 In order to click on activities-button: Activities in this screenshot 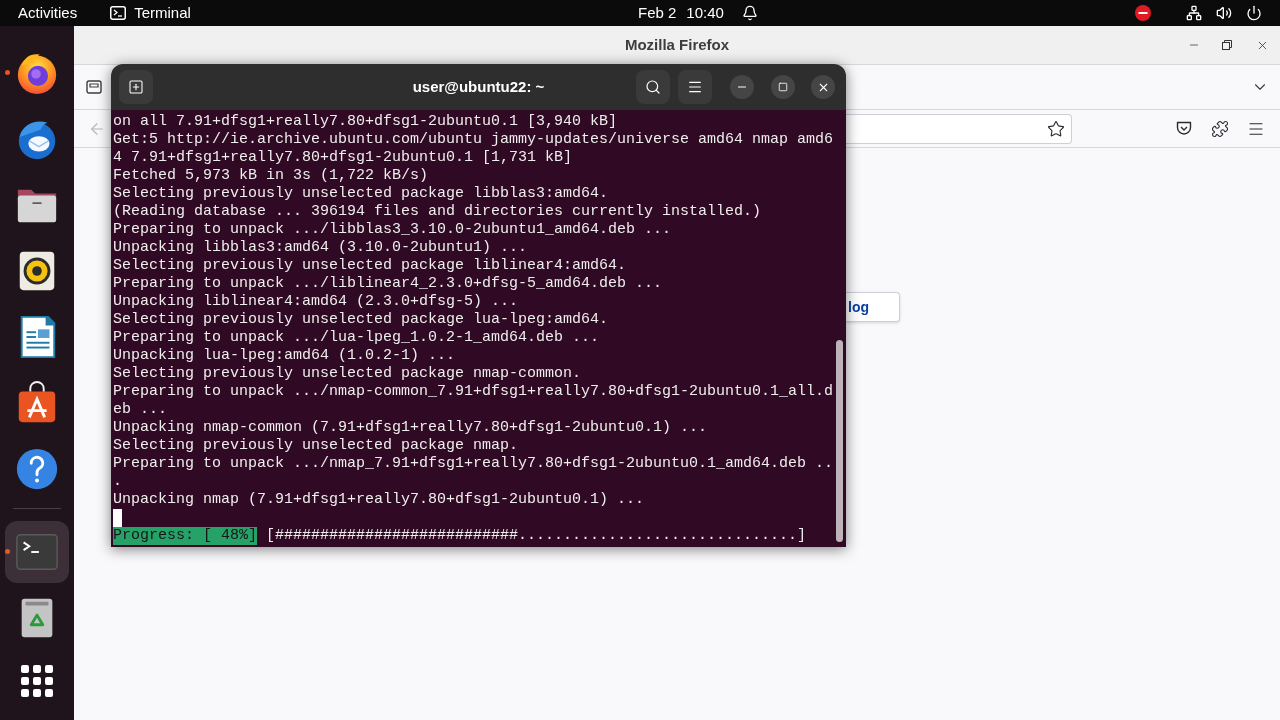, I will do `click(48, 13)`.